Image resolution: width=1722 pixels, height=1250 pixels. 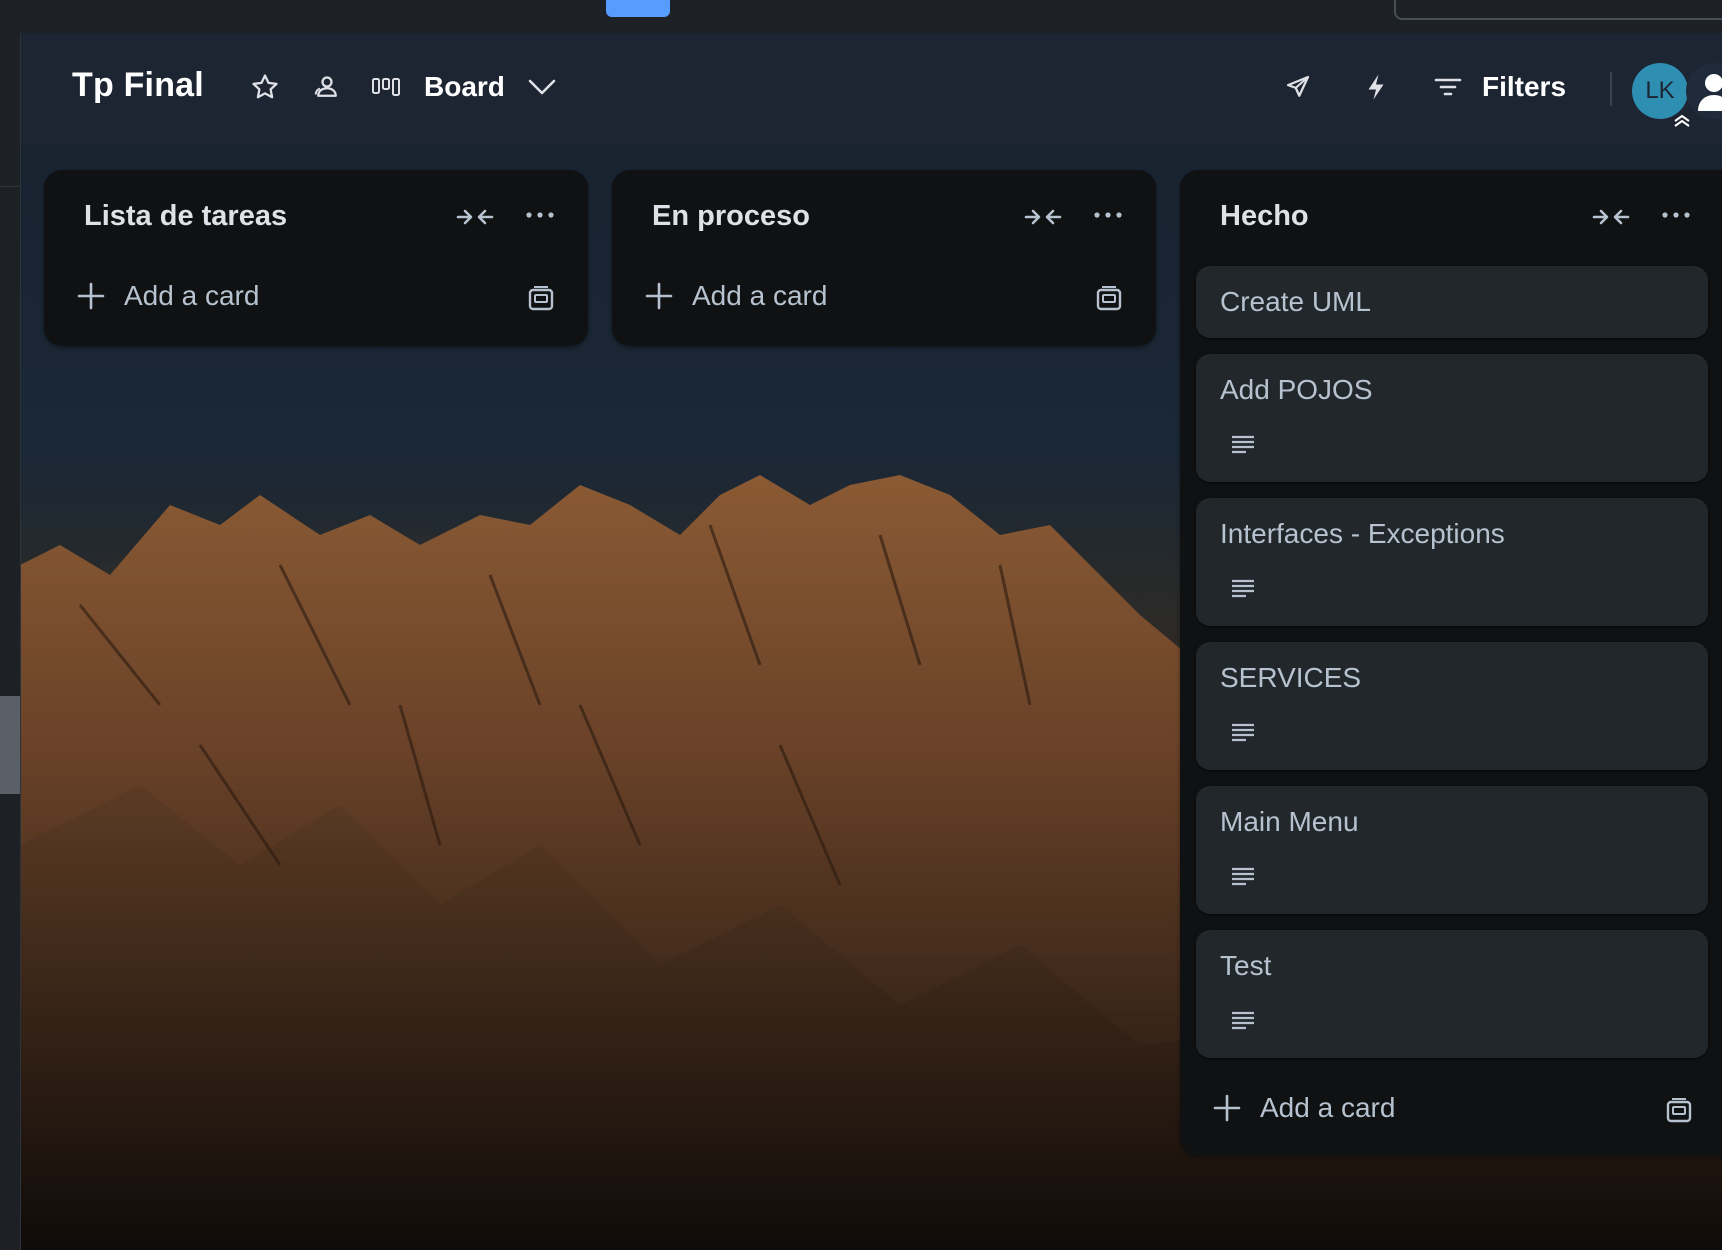 I want to click on star-icon, so click(x=265, y=87).